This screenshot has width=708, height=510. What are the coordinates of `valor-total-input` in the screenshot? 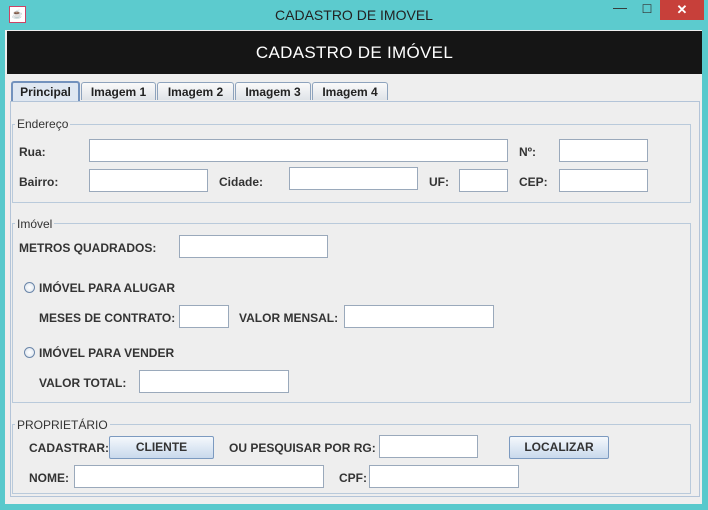 It's located at (214, 381).